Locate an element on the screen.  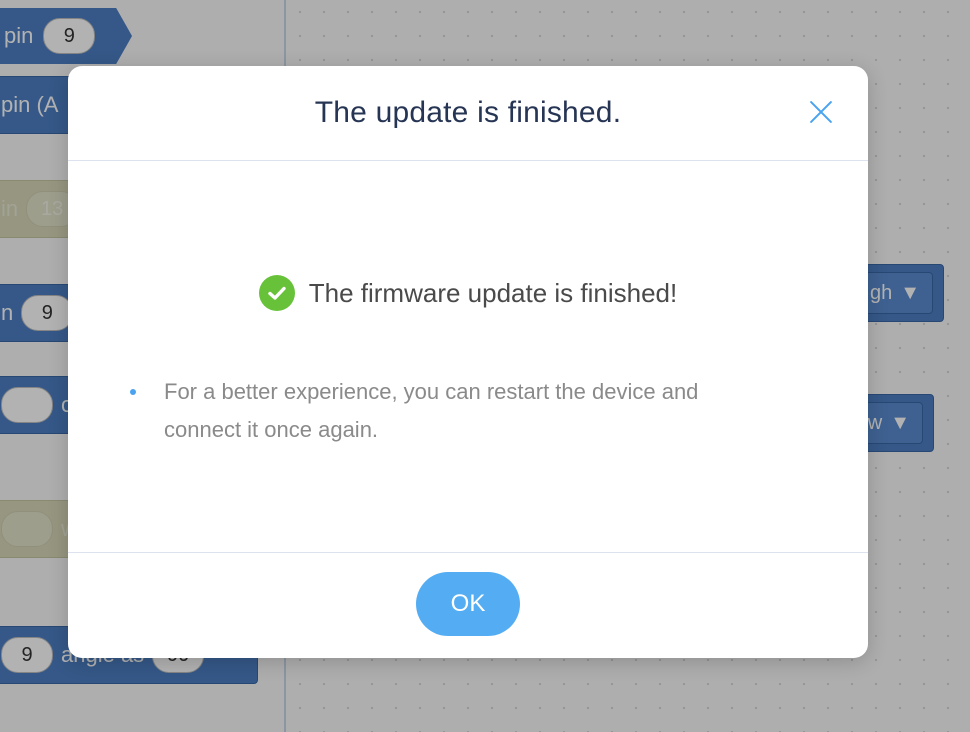
ok-button: OK is located at coordinates (468, 604).